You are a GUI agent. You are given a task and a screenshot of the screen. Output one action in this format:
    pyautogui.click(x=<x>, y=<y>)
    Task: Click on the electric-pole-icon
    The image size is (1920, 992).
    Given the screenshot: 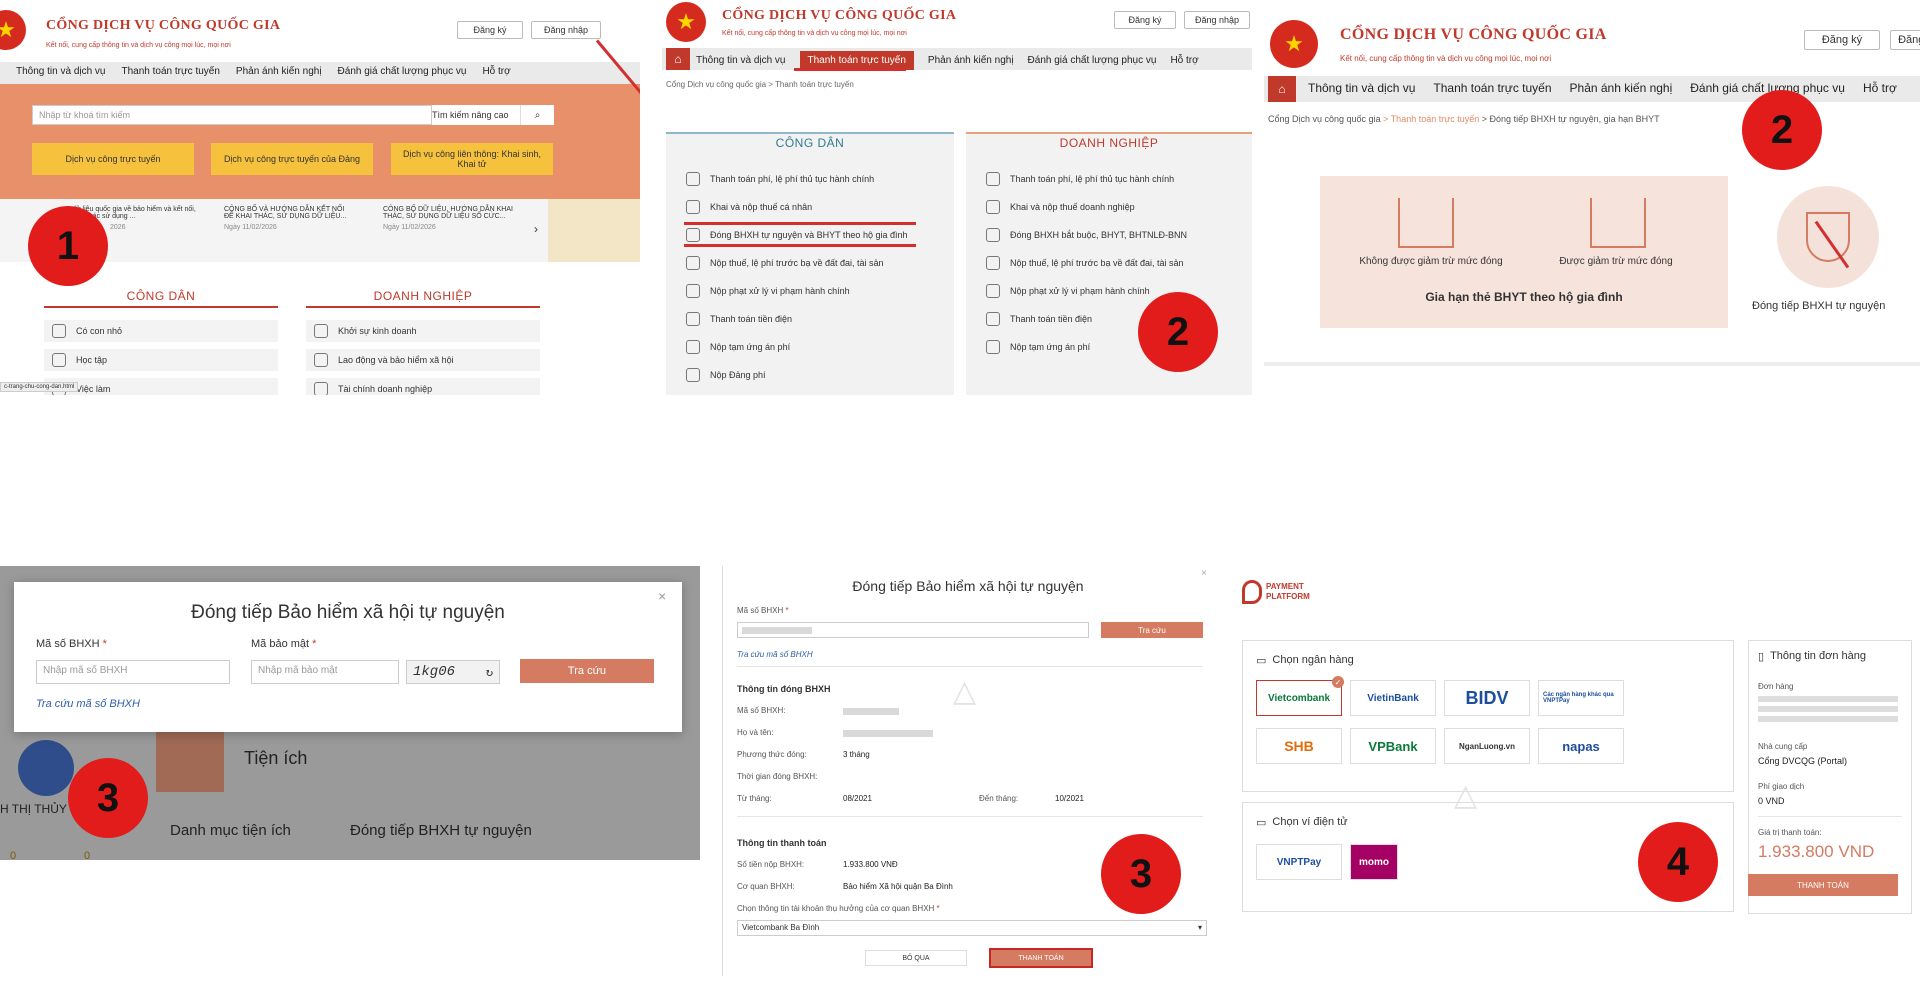 What is the action you would take?
    pyautogui.click(x=993, y=319)
    